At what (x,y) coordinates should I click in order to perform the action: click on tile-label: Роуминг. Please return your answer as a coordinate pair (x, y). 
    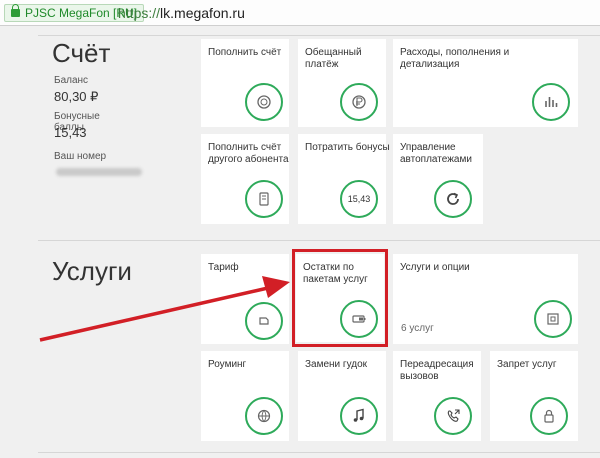
    Looking at the image, I should click on (227, 364).